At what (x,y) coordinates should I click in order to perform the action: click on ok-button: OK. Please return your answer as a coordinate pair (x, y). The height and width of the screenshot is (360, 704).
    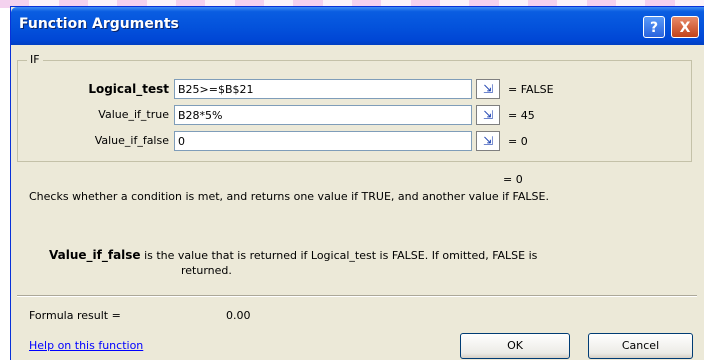
    Looking at the image, I should click on (515, 346).